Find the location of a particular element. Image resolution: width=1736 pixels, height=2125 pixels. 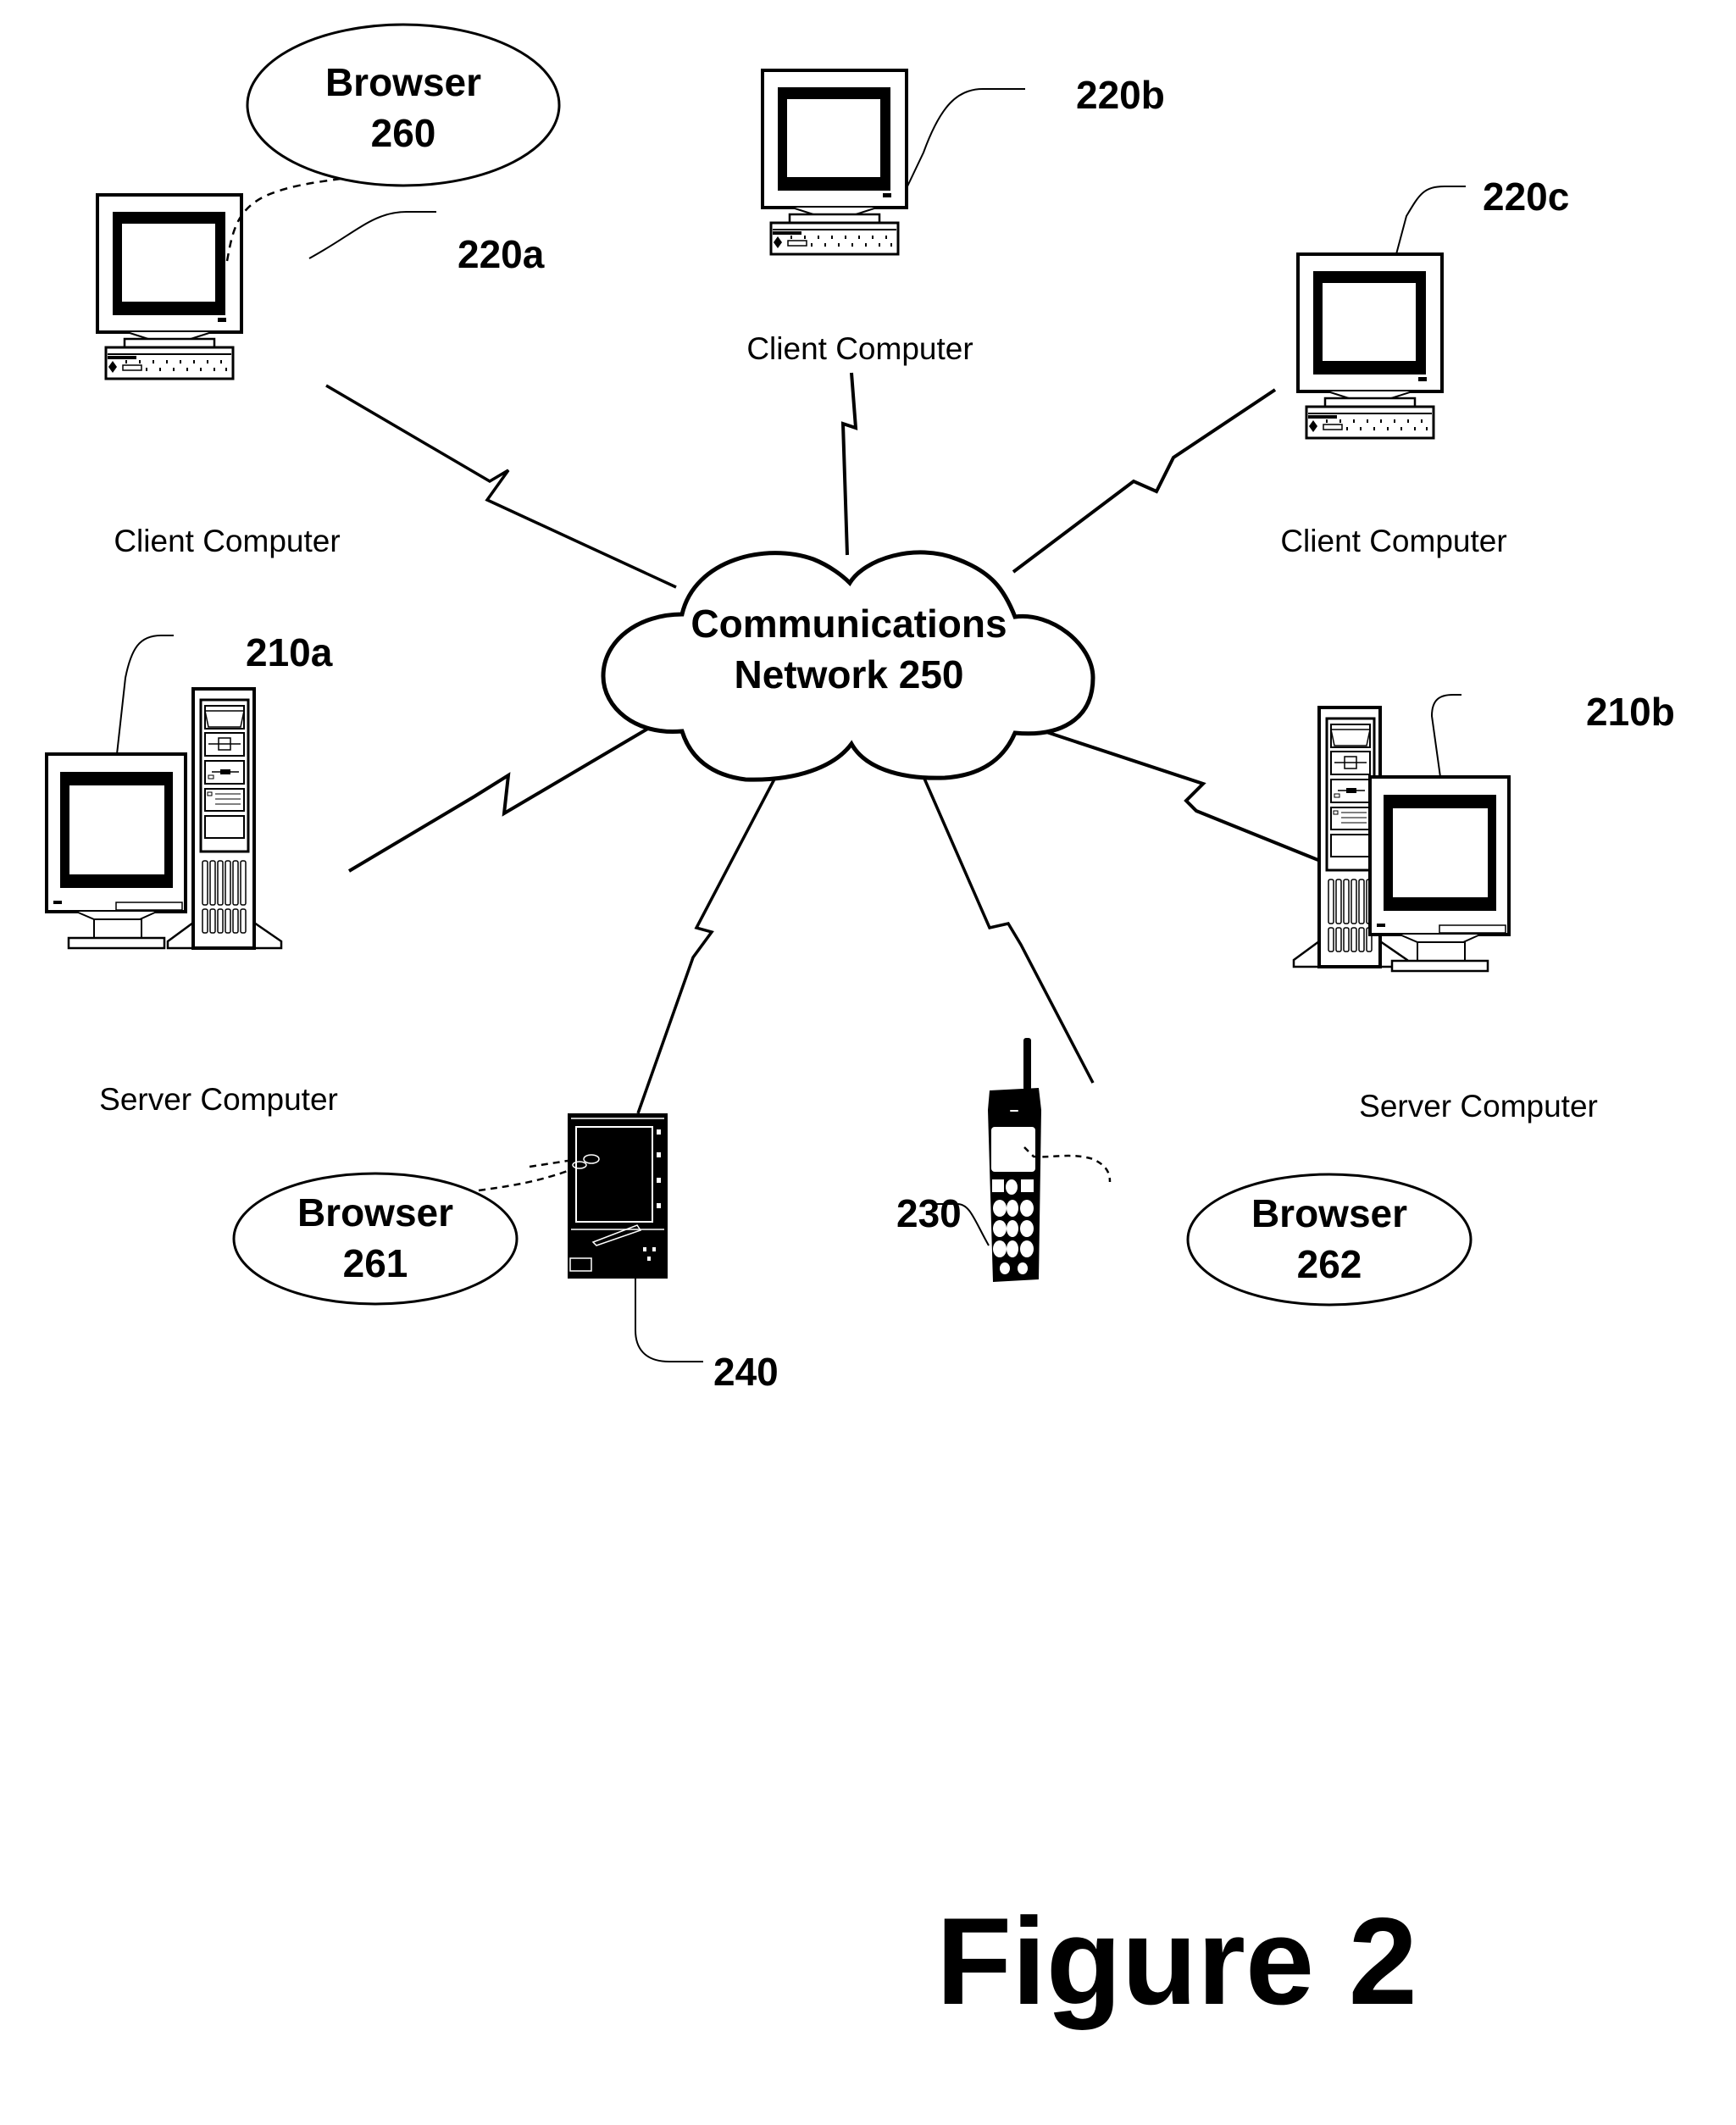

ref-label-220a: 220a is located at coordinates (501, 254).